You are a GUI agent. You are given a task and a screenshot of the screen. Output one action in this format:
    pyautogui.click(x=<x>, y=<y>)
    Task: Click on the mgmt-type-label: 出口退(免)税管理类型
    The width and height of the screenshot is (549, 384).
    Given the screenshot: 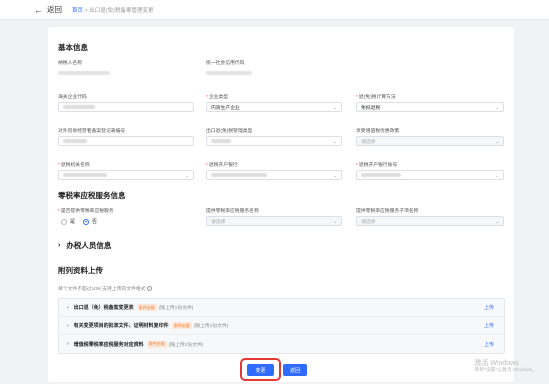 What is the action you would take?
    pyautogui.click(x=229, y=131)
    